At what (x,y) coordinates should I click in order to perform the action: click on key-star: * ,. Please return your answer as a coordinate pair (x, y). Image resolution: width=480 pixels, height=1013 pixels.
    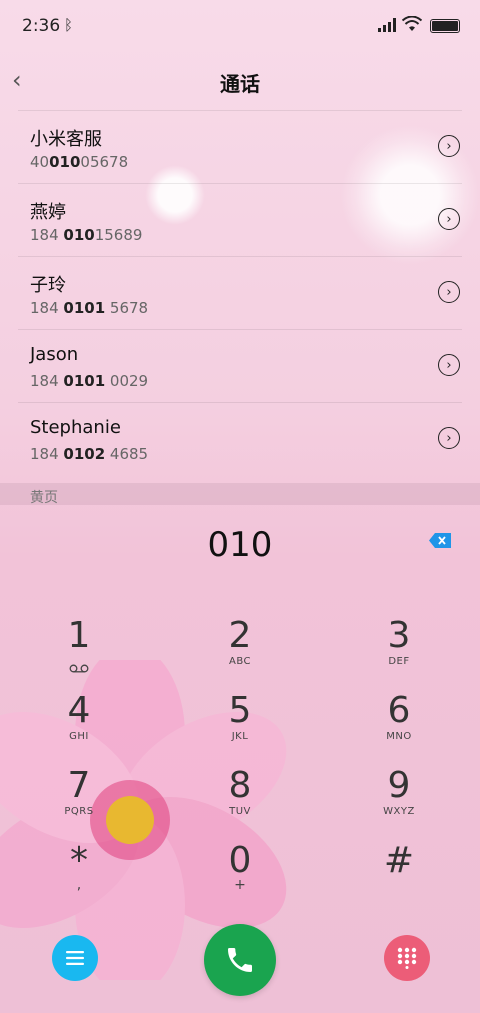
    Looking at the image, I should click on (79, 874).